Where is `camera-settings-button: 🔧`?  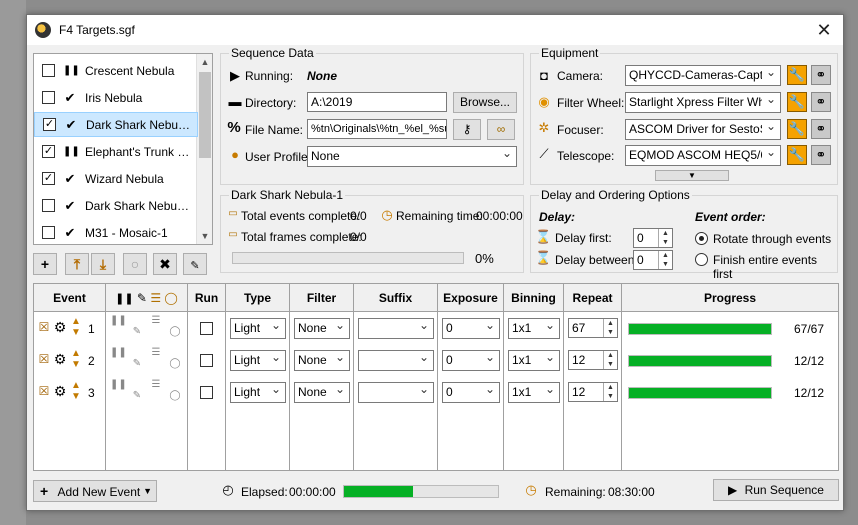 camera-settings-button: 🔧 is located at coordinates (797, 75).